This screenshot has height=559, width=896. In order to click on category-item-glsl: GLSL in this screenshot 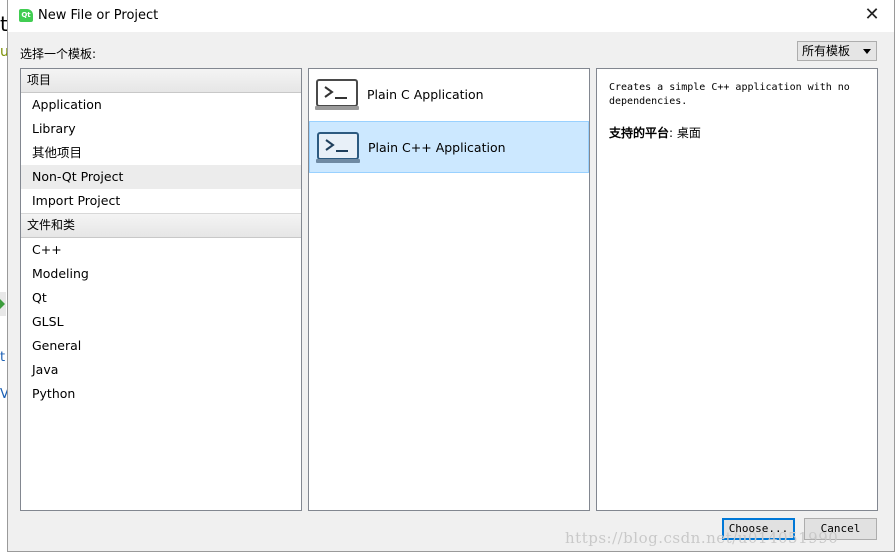, I will do `click(161, 322)`.